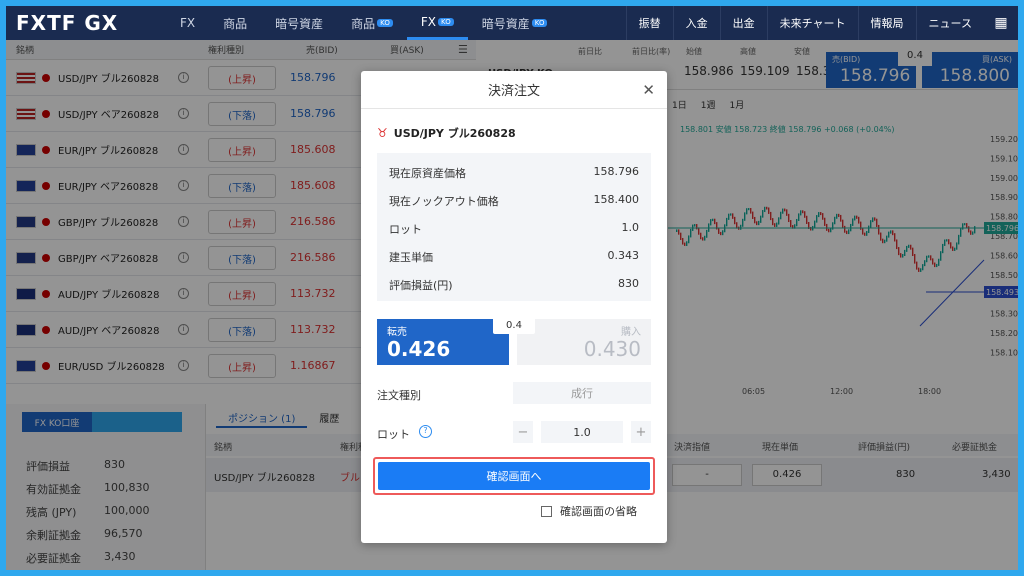  I want to click on detail-label: 建玉単価, so click(411, 257).